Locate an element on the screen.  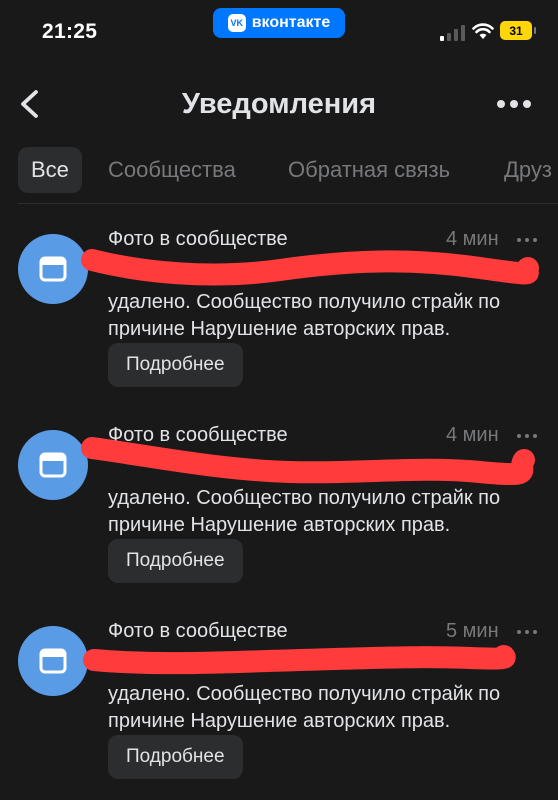
tab-feedback: Обратная связь is located at coordinates (369, 170).